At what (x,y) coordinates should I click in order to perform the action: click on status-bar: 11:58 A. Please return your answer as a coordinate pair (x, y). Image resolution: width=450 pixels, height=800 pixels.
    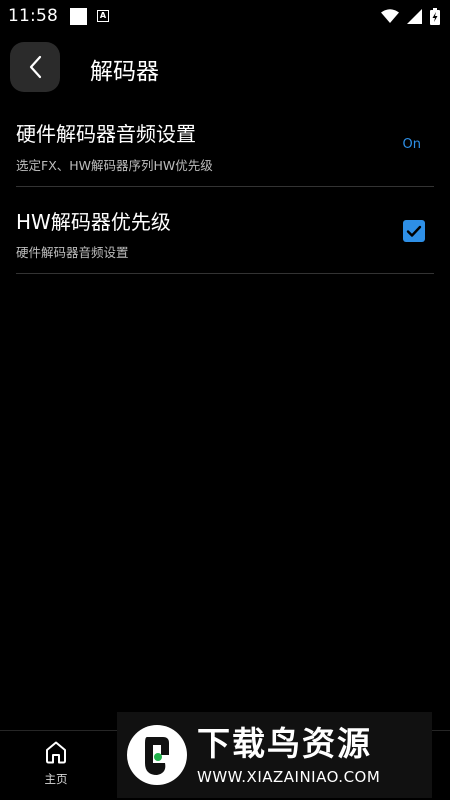
    Looking at the image, I should click on (225, 16).